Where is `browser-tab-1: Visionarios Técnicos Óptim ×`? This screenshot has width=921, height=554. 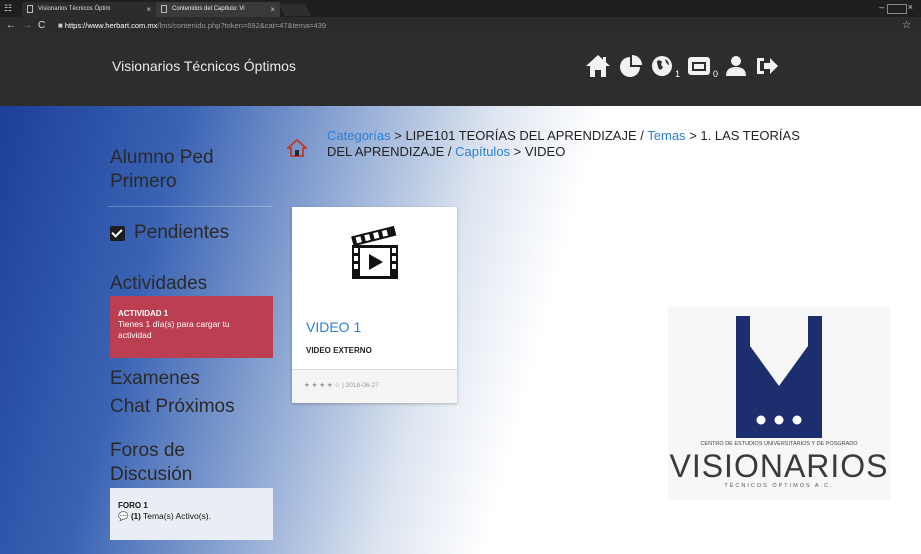
browser-tab-1: Visionarios Técnicos Óptim × is located at coordinates (89, 9).